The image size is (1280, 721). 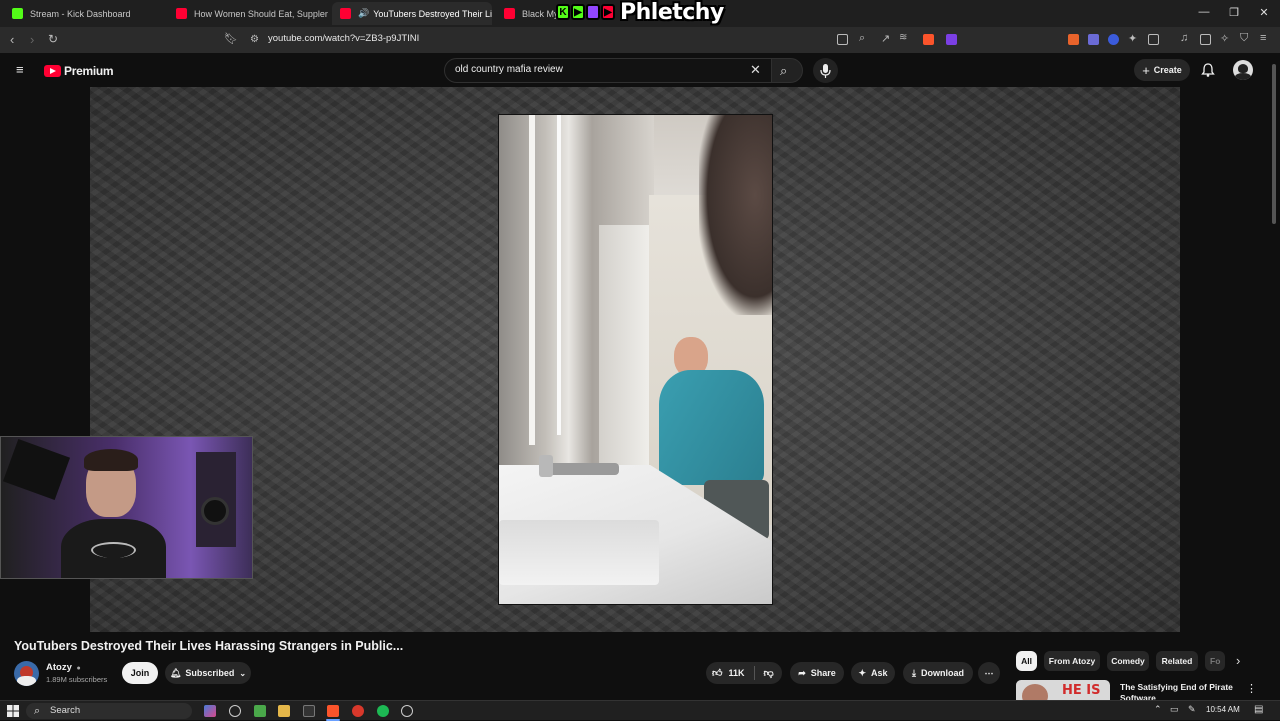 I want to click on tab-black-myth: Black Myth, so click(x=526, y=13).